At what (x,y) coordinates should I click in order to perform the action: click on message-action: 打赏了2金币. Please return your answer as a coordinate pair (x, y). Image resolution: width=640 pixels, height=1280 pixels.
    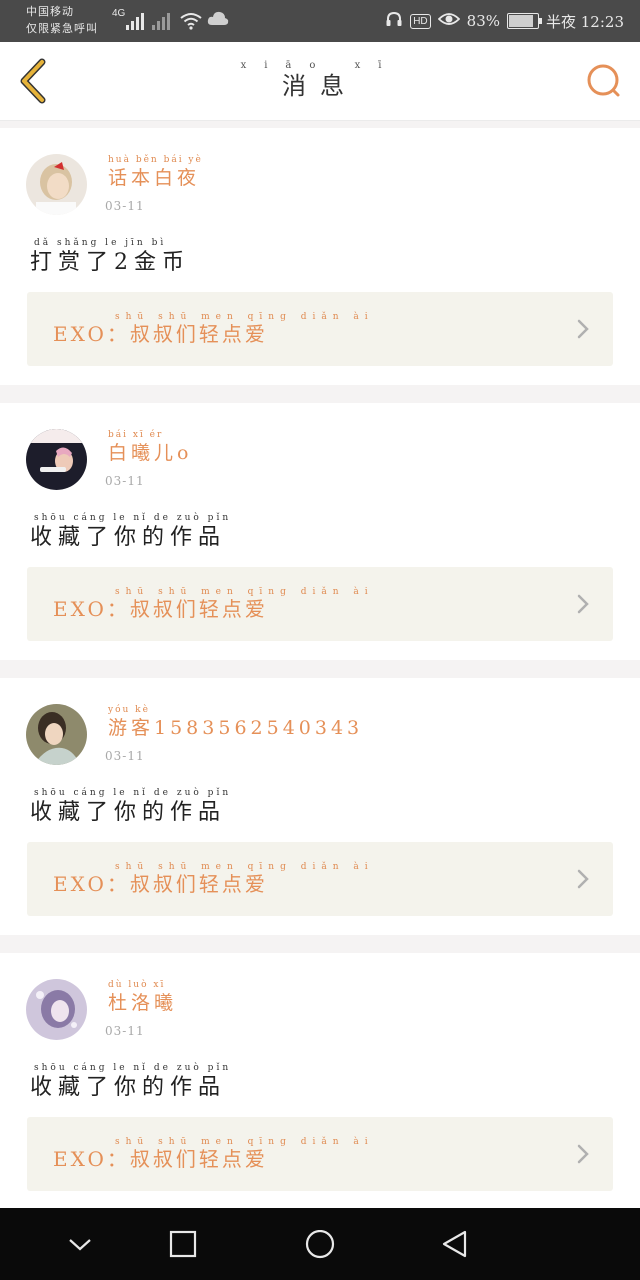
    Looking at the image, I should click on (110, 262).